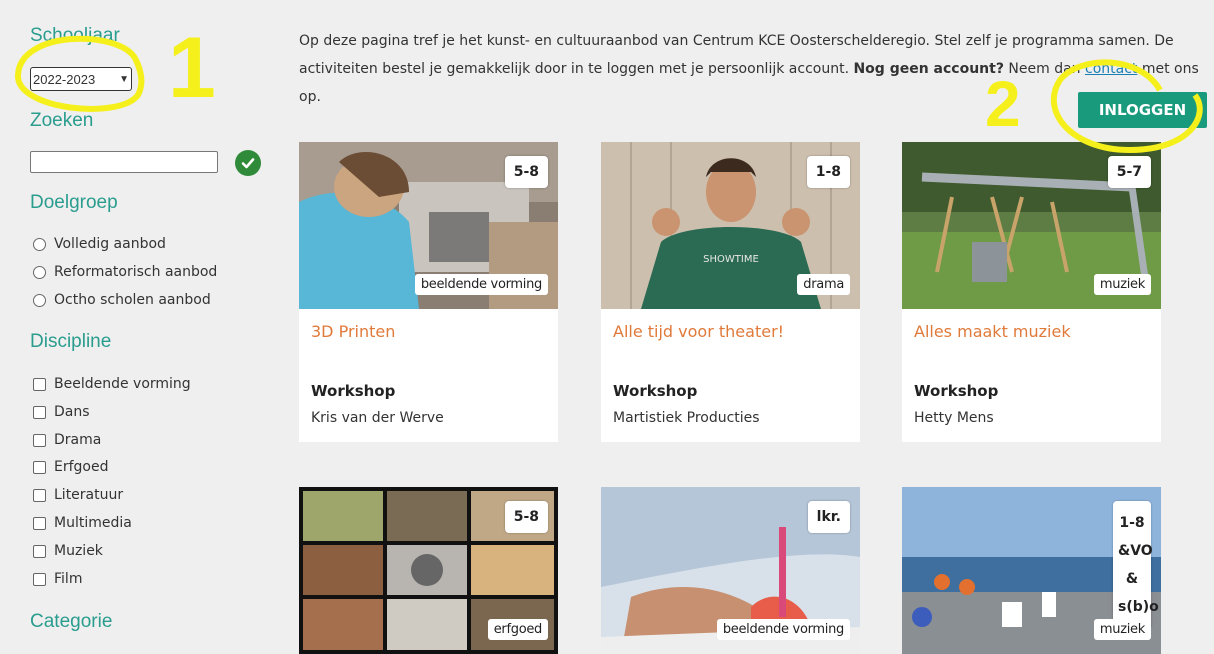 This screenshot has width=1214, height=654. I want to click on card-image: SHOWTIME 1-8 drama, so click(730, 225).